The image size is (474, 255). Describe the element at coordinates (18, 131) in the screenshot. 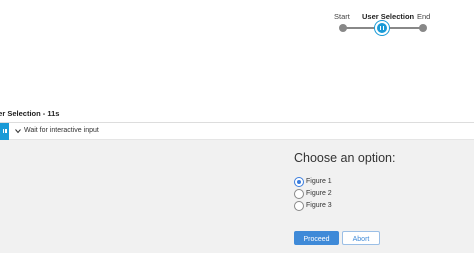

I see `chevron-down-icon` at that location.